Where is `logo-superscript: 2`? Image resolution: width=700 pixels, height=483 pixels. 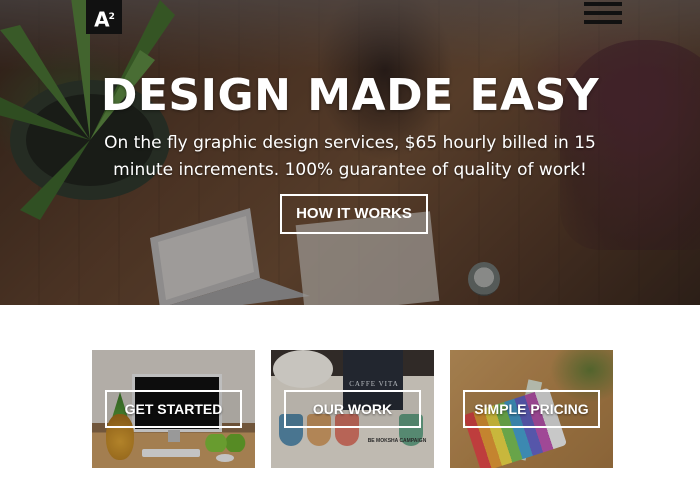
logo-superscript: 2 is located at coordinates (111, 17).